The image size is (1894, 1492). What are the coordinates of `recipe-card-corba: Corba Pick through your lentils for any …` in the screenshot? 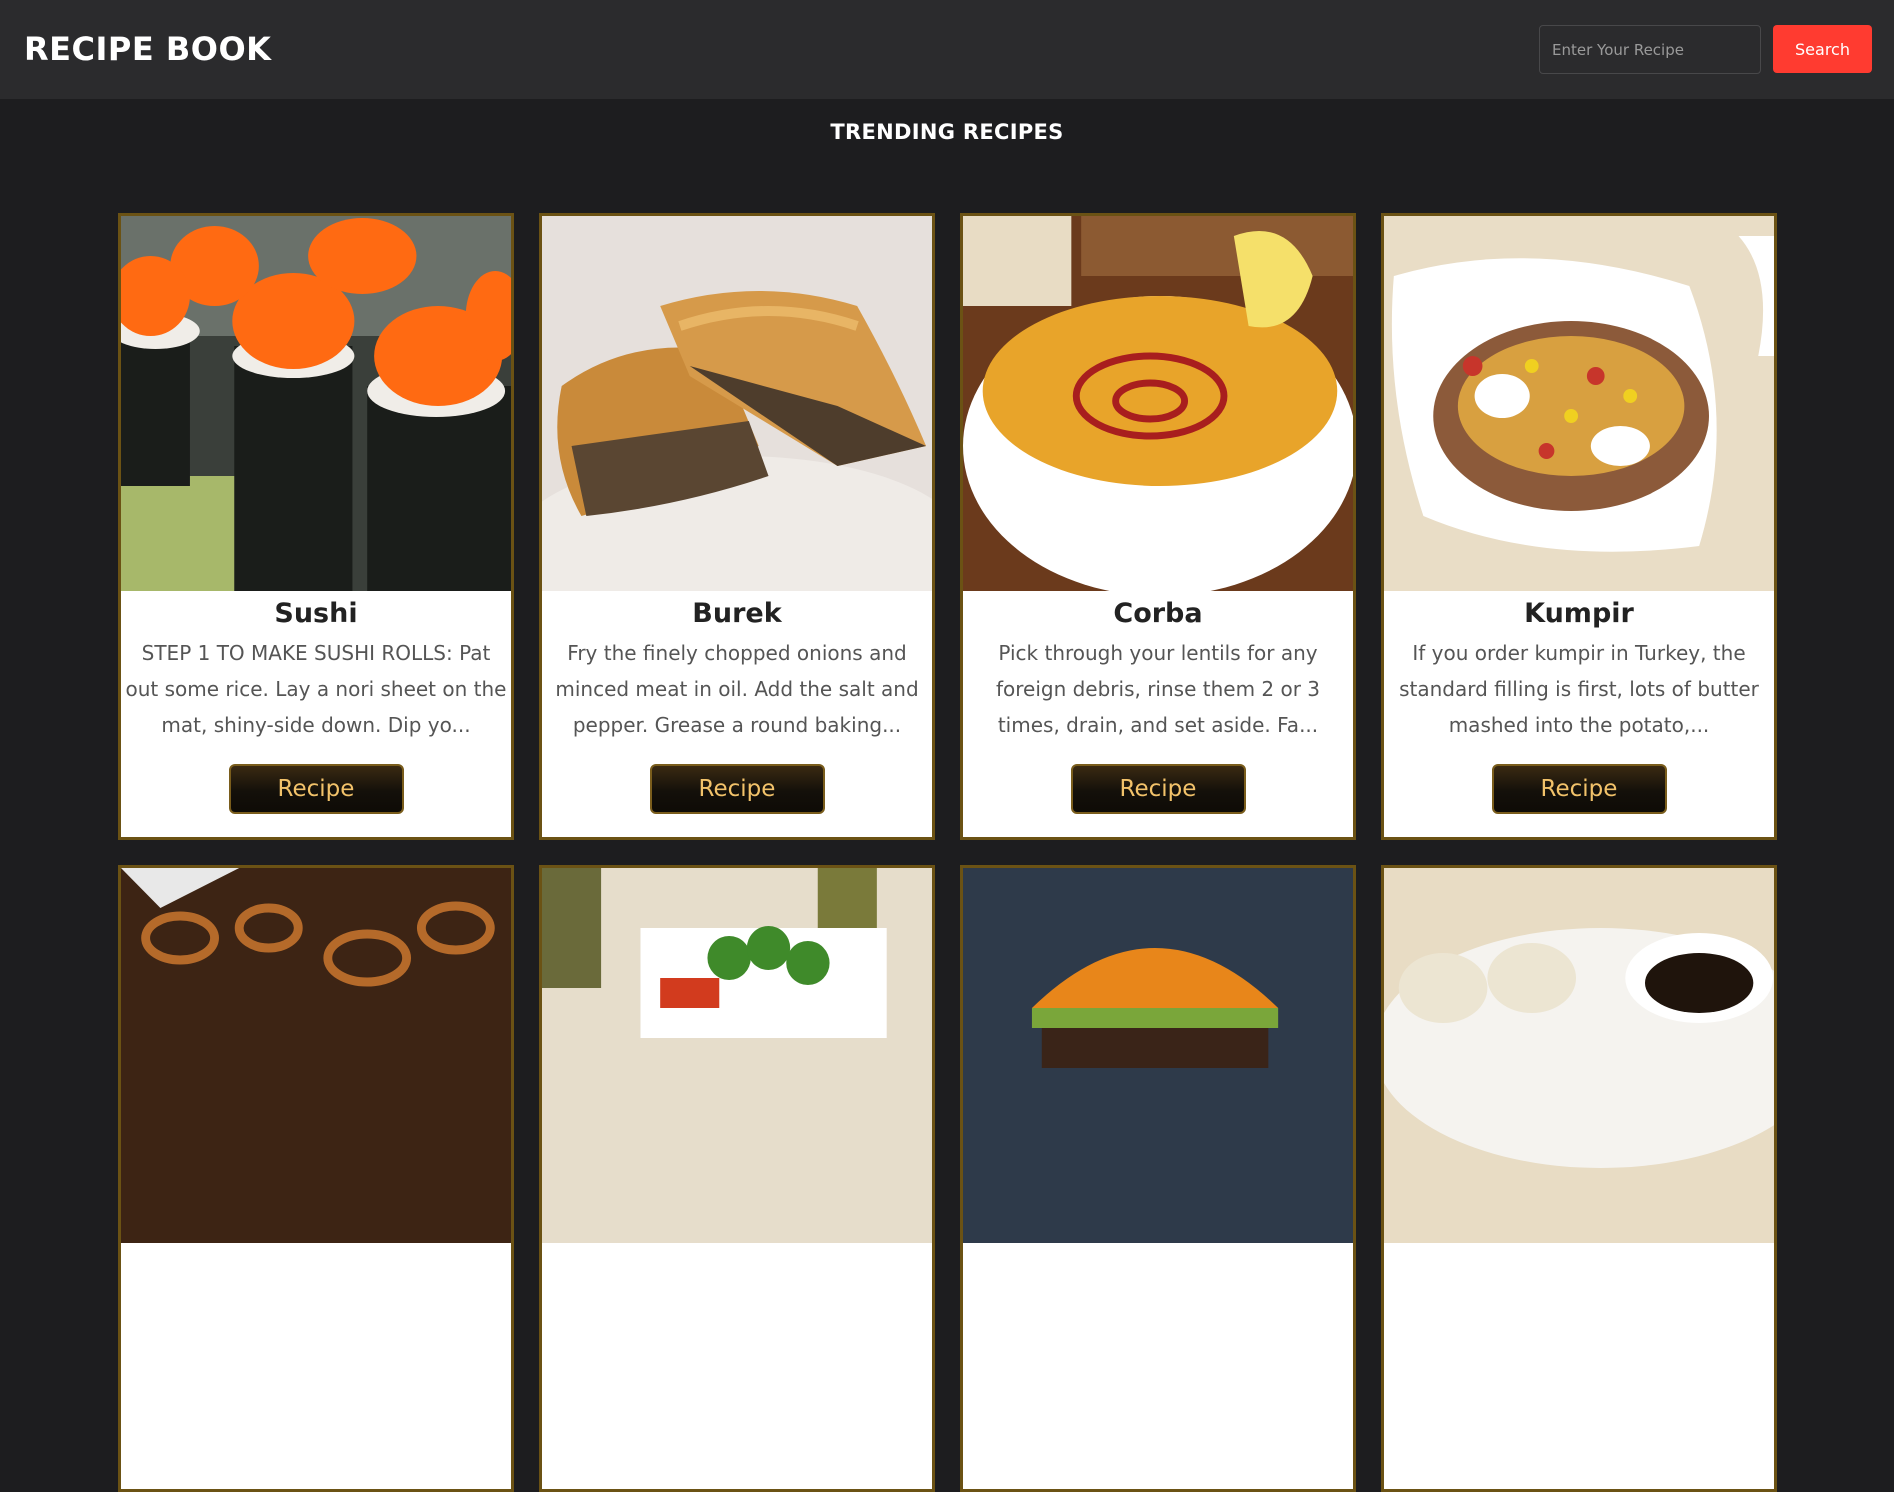 It's located at (1158, 526).